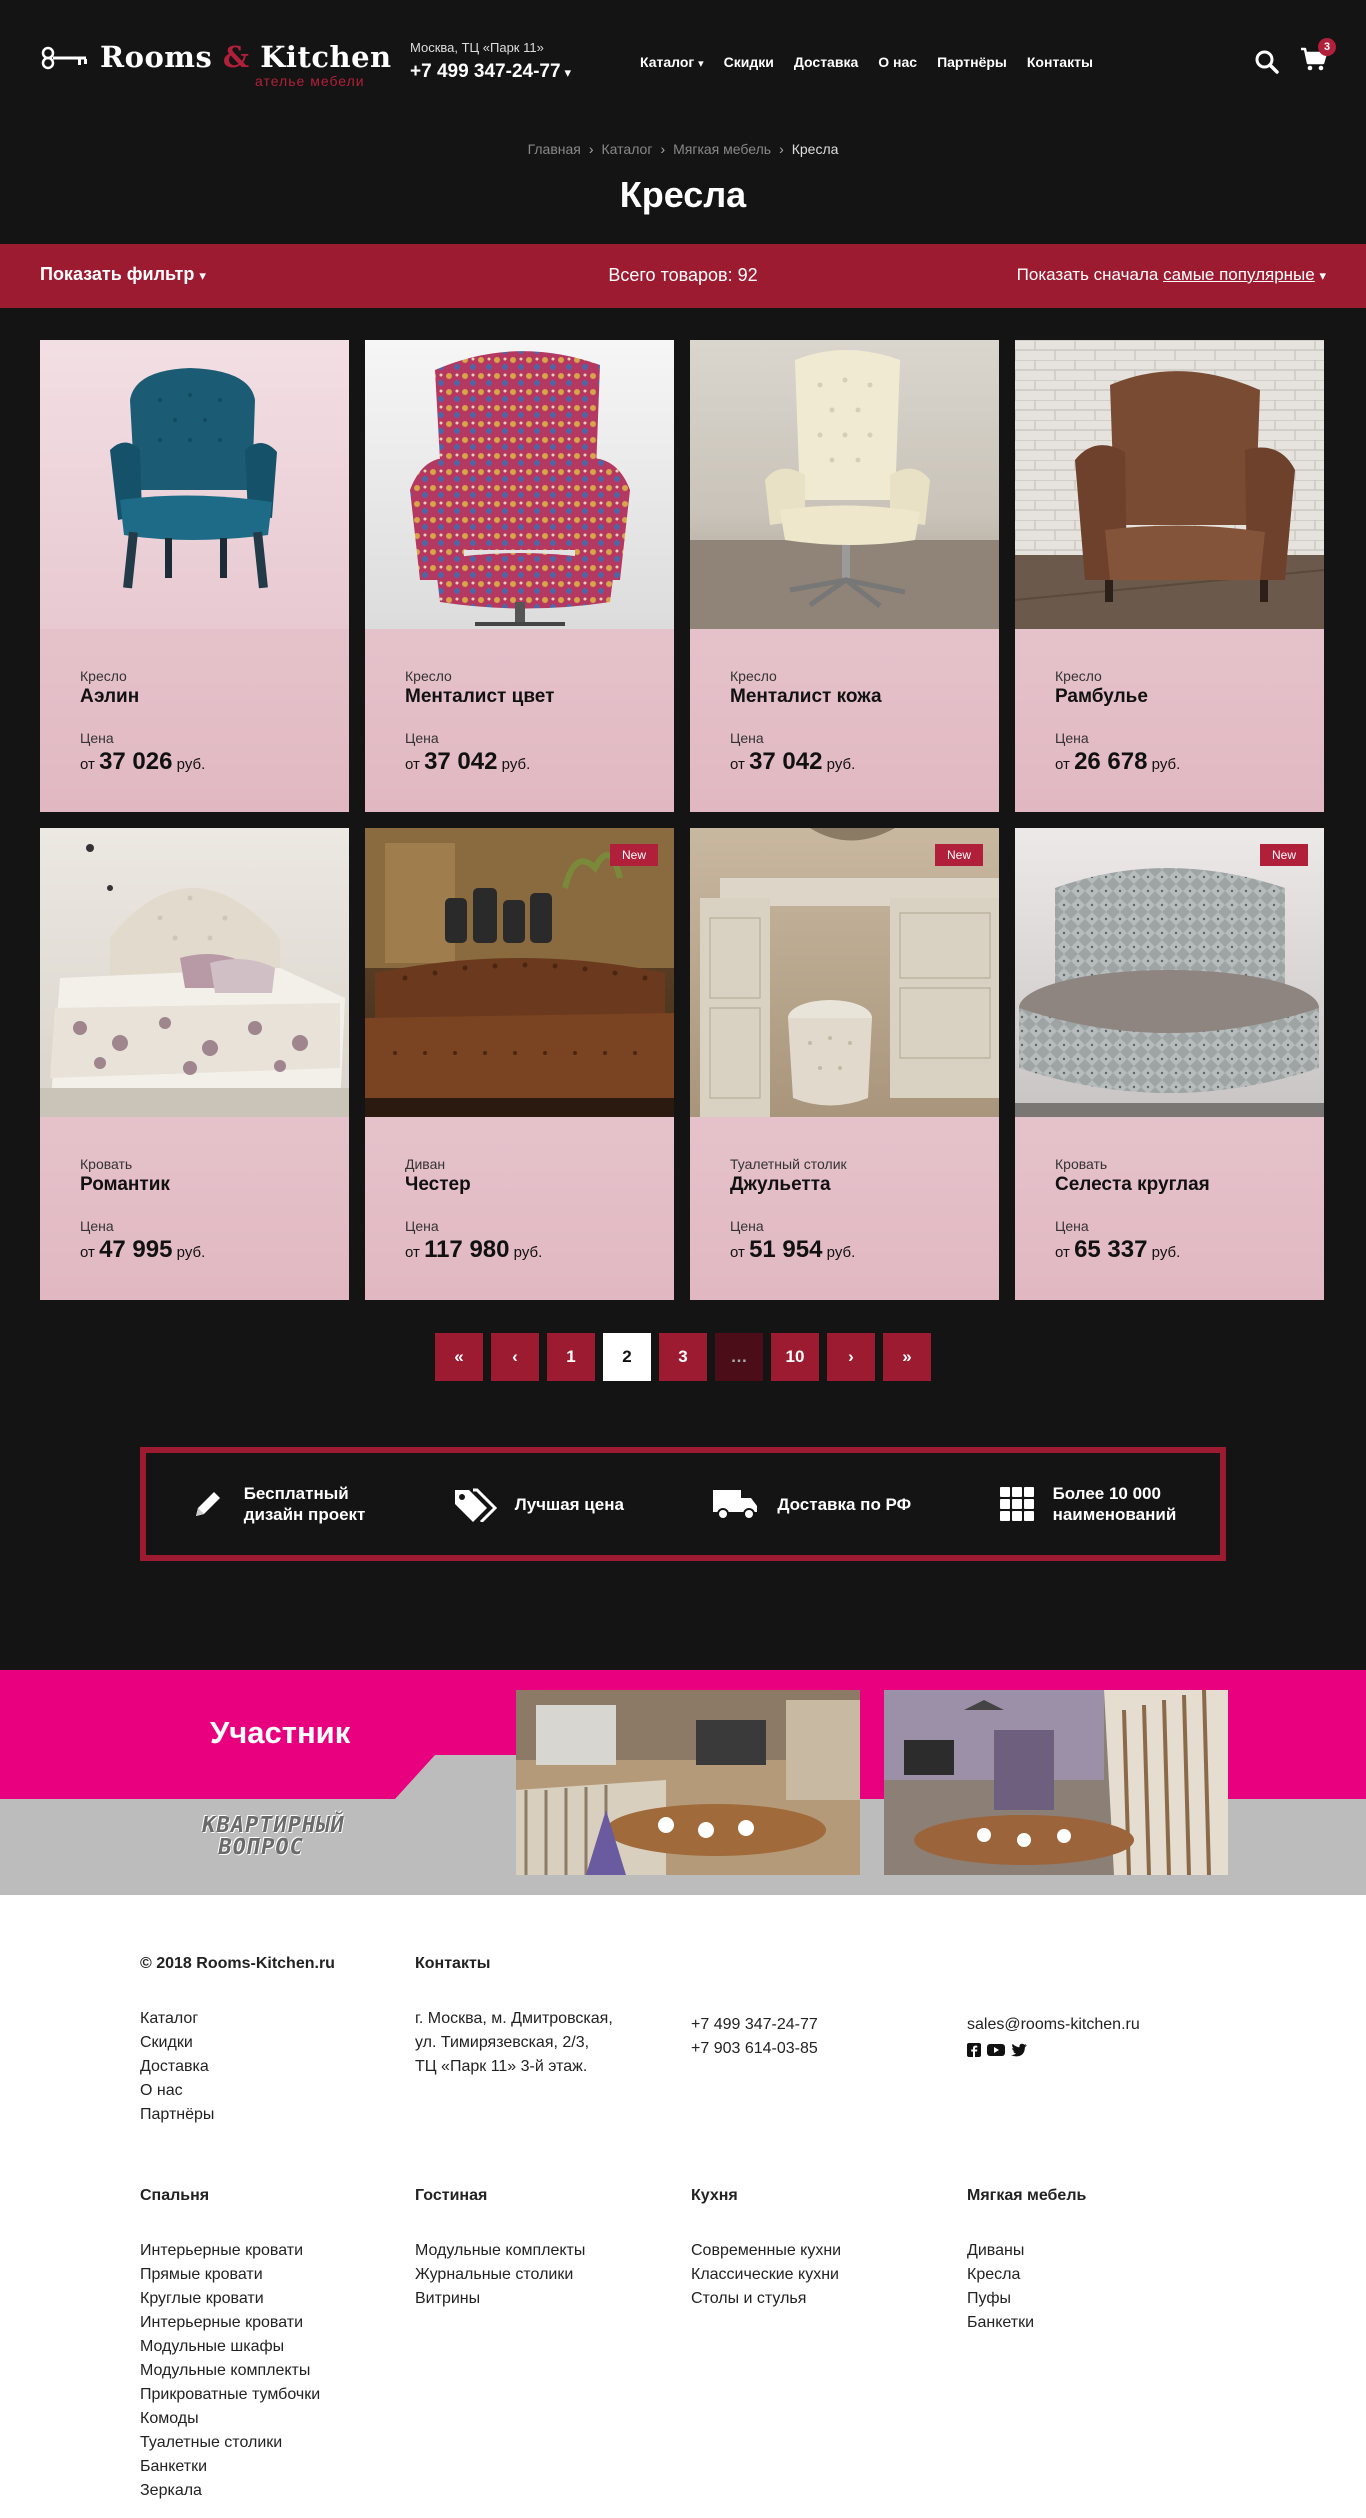 The height and width of the screenshot is (2518, 1366). Describe the element at coordinates (627, 1357) in the screenshot. I see `page-2-current: 2` at that location.